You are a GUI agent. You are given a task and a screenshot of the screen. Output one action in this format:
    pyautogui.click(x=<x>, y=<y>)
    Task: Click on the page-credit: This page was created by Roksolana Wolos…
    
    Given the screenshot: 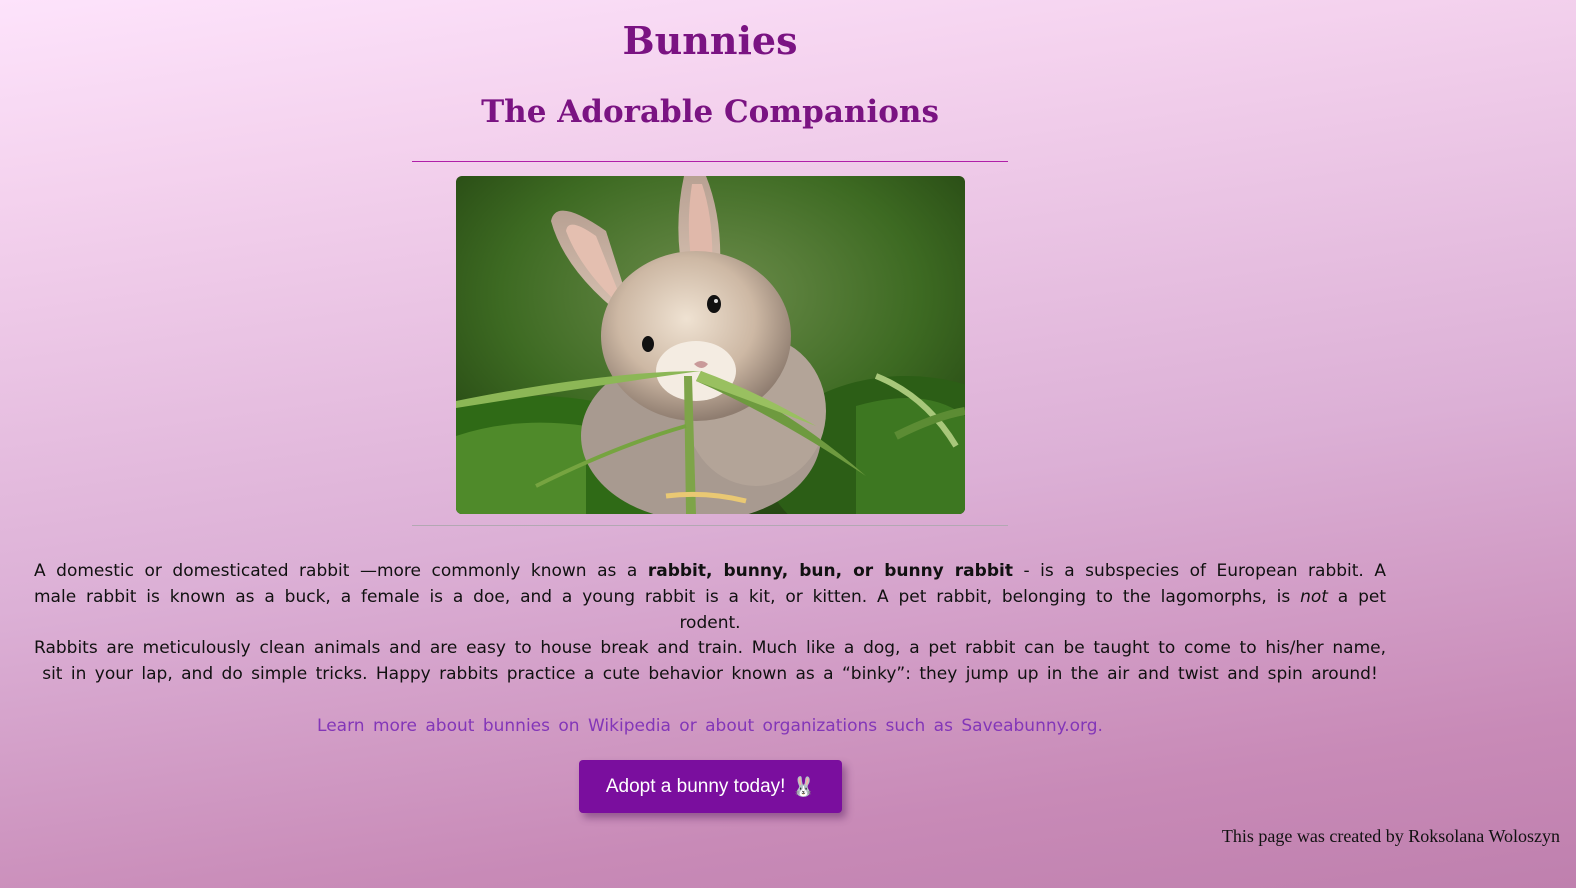 What is the action you would take?
    pyautogui.click(x=1390, y=836)
    